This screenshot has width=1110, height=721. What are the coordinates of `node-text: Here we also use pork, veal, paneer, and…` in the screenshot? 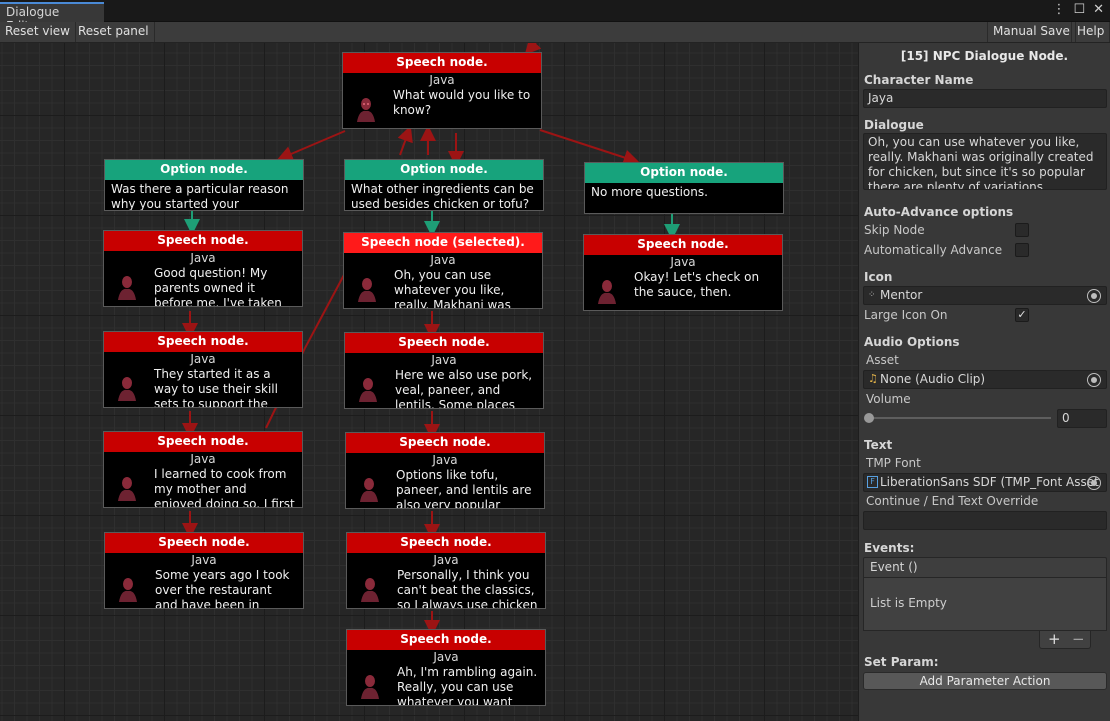 It's located at (464, 388).